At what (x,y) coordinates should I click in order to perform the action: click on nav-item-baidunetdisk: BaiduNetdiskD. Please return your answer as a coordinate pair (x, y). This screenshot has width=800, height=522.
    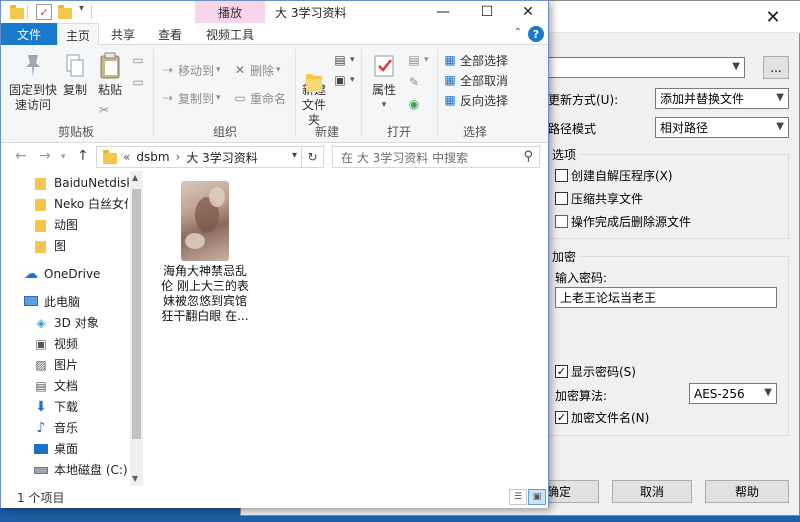
    Looking at the image, I should click on (65, 182).